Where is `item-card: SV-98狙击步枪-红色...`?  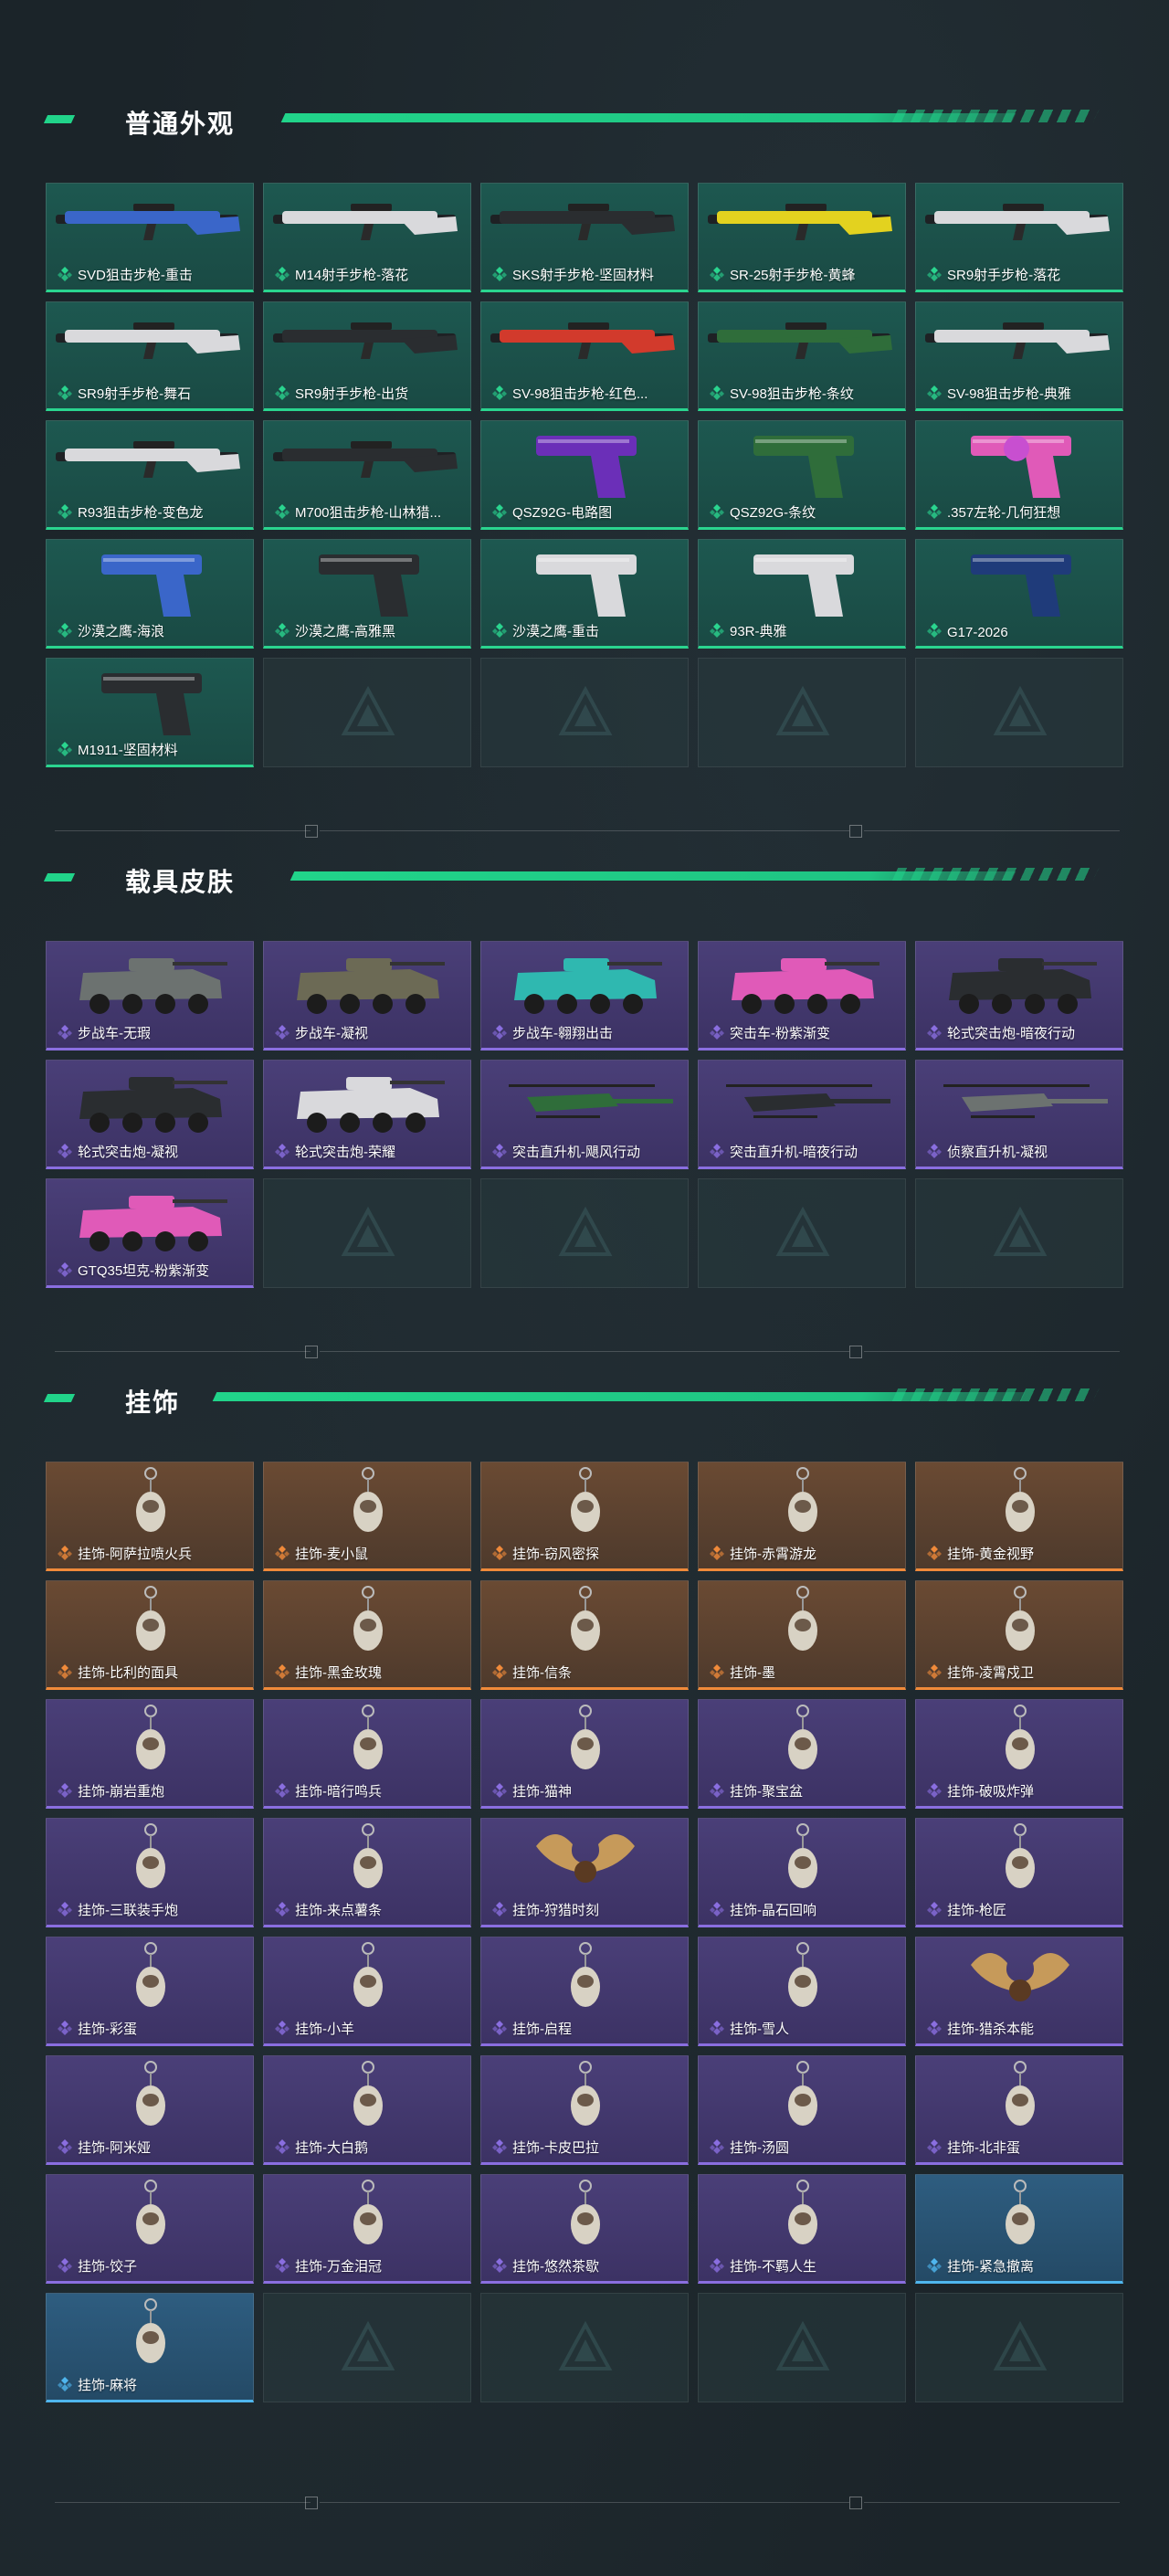
item-card: SV-98狙击步枪-红色... is located at coordinates (584, 356).